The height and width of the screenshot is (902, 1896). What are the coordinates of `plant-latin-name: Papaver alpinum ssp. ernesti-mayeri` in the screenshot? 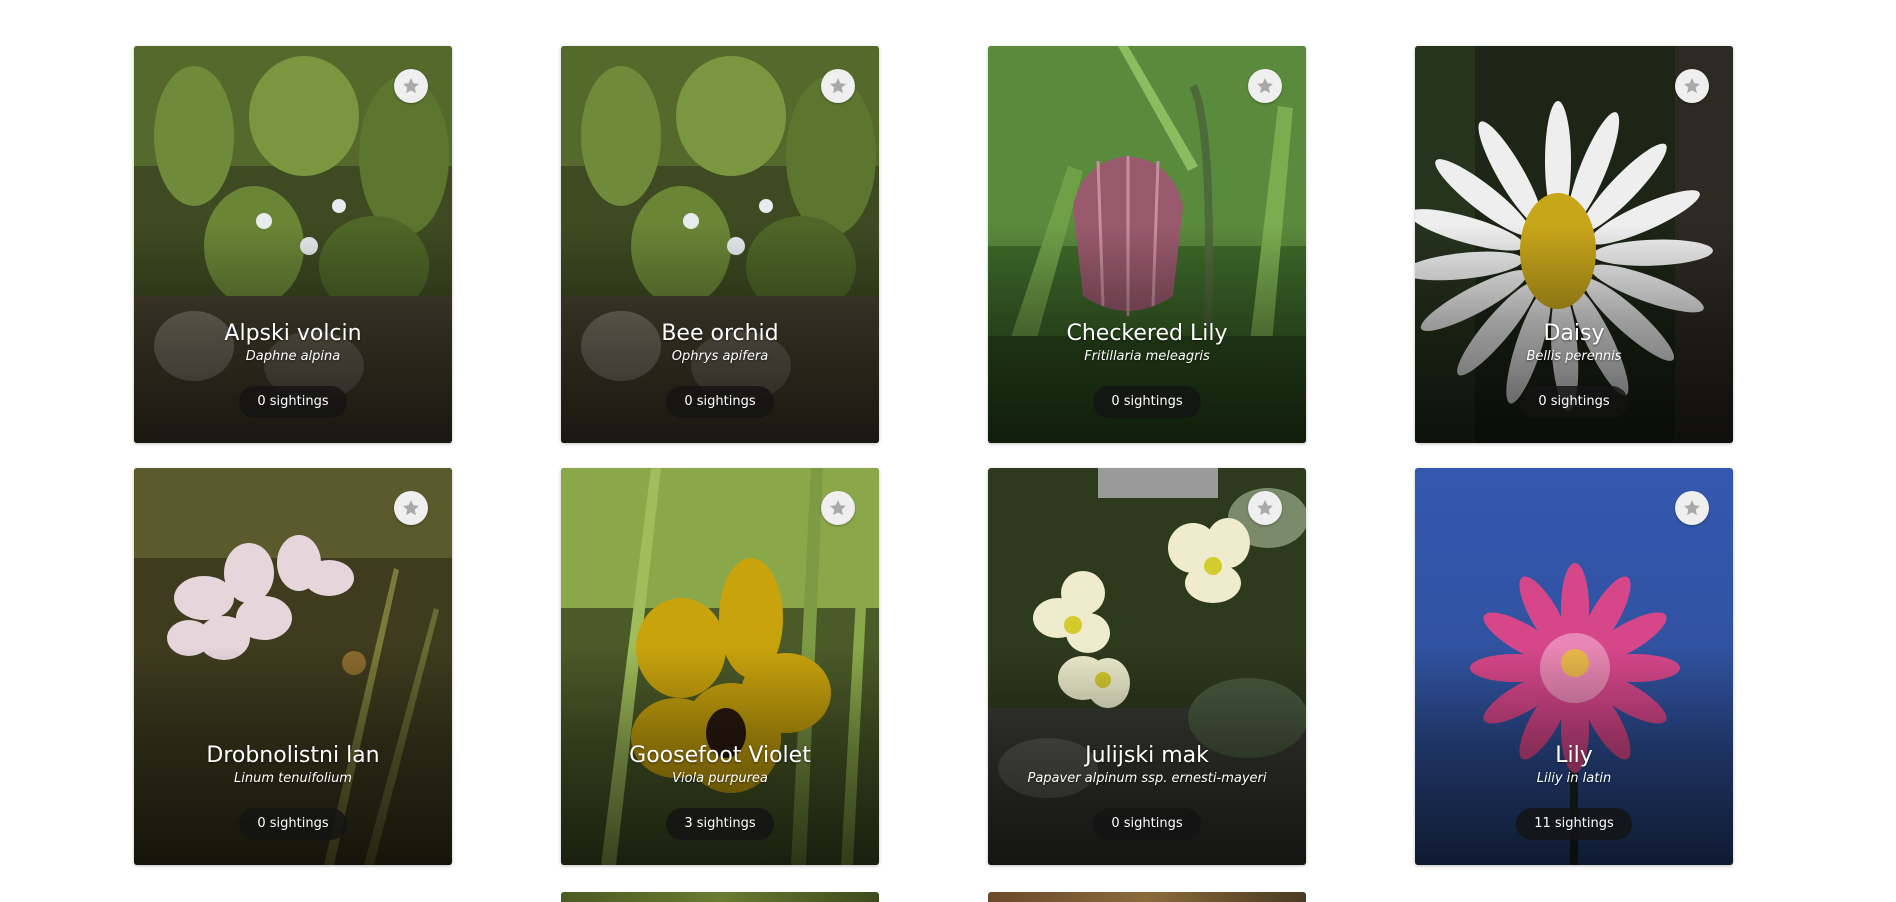 It's located at (1147, 778).